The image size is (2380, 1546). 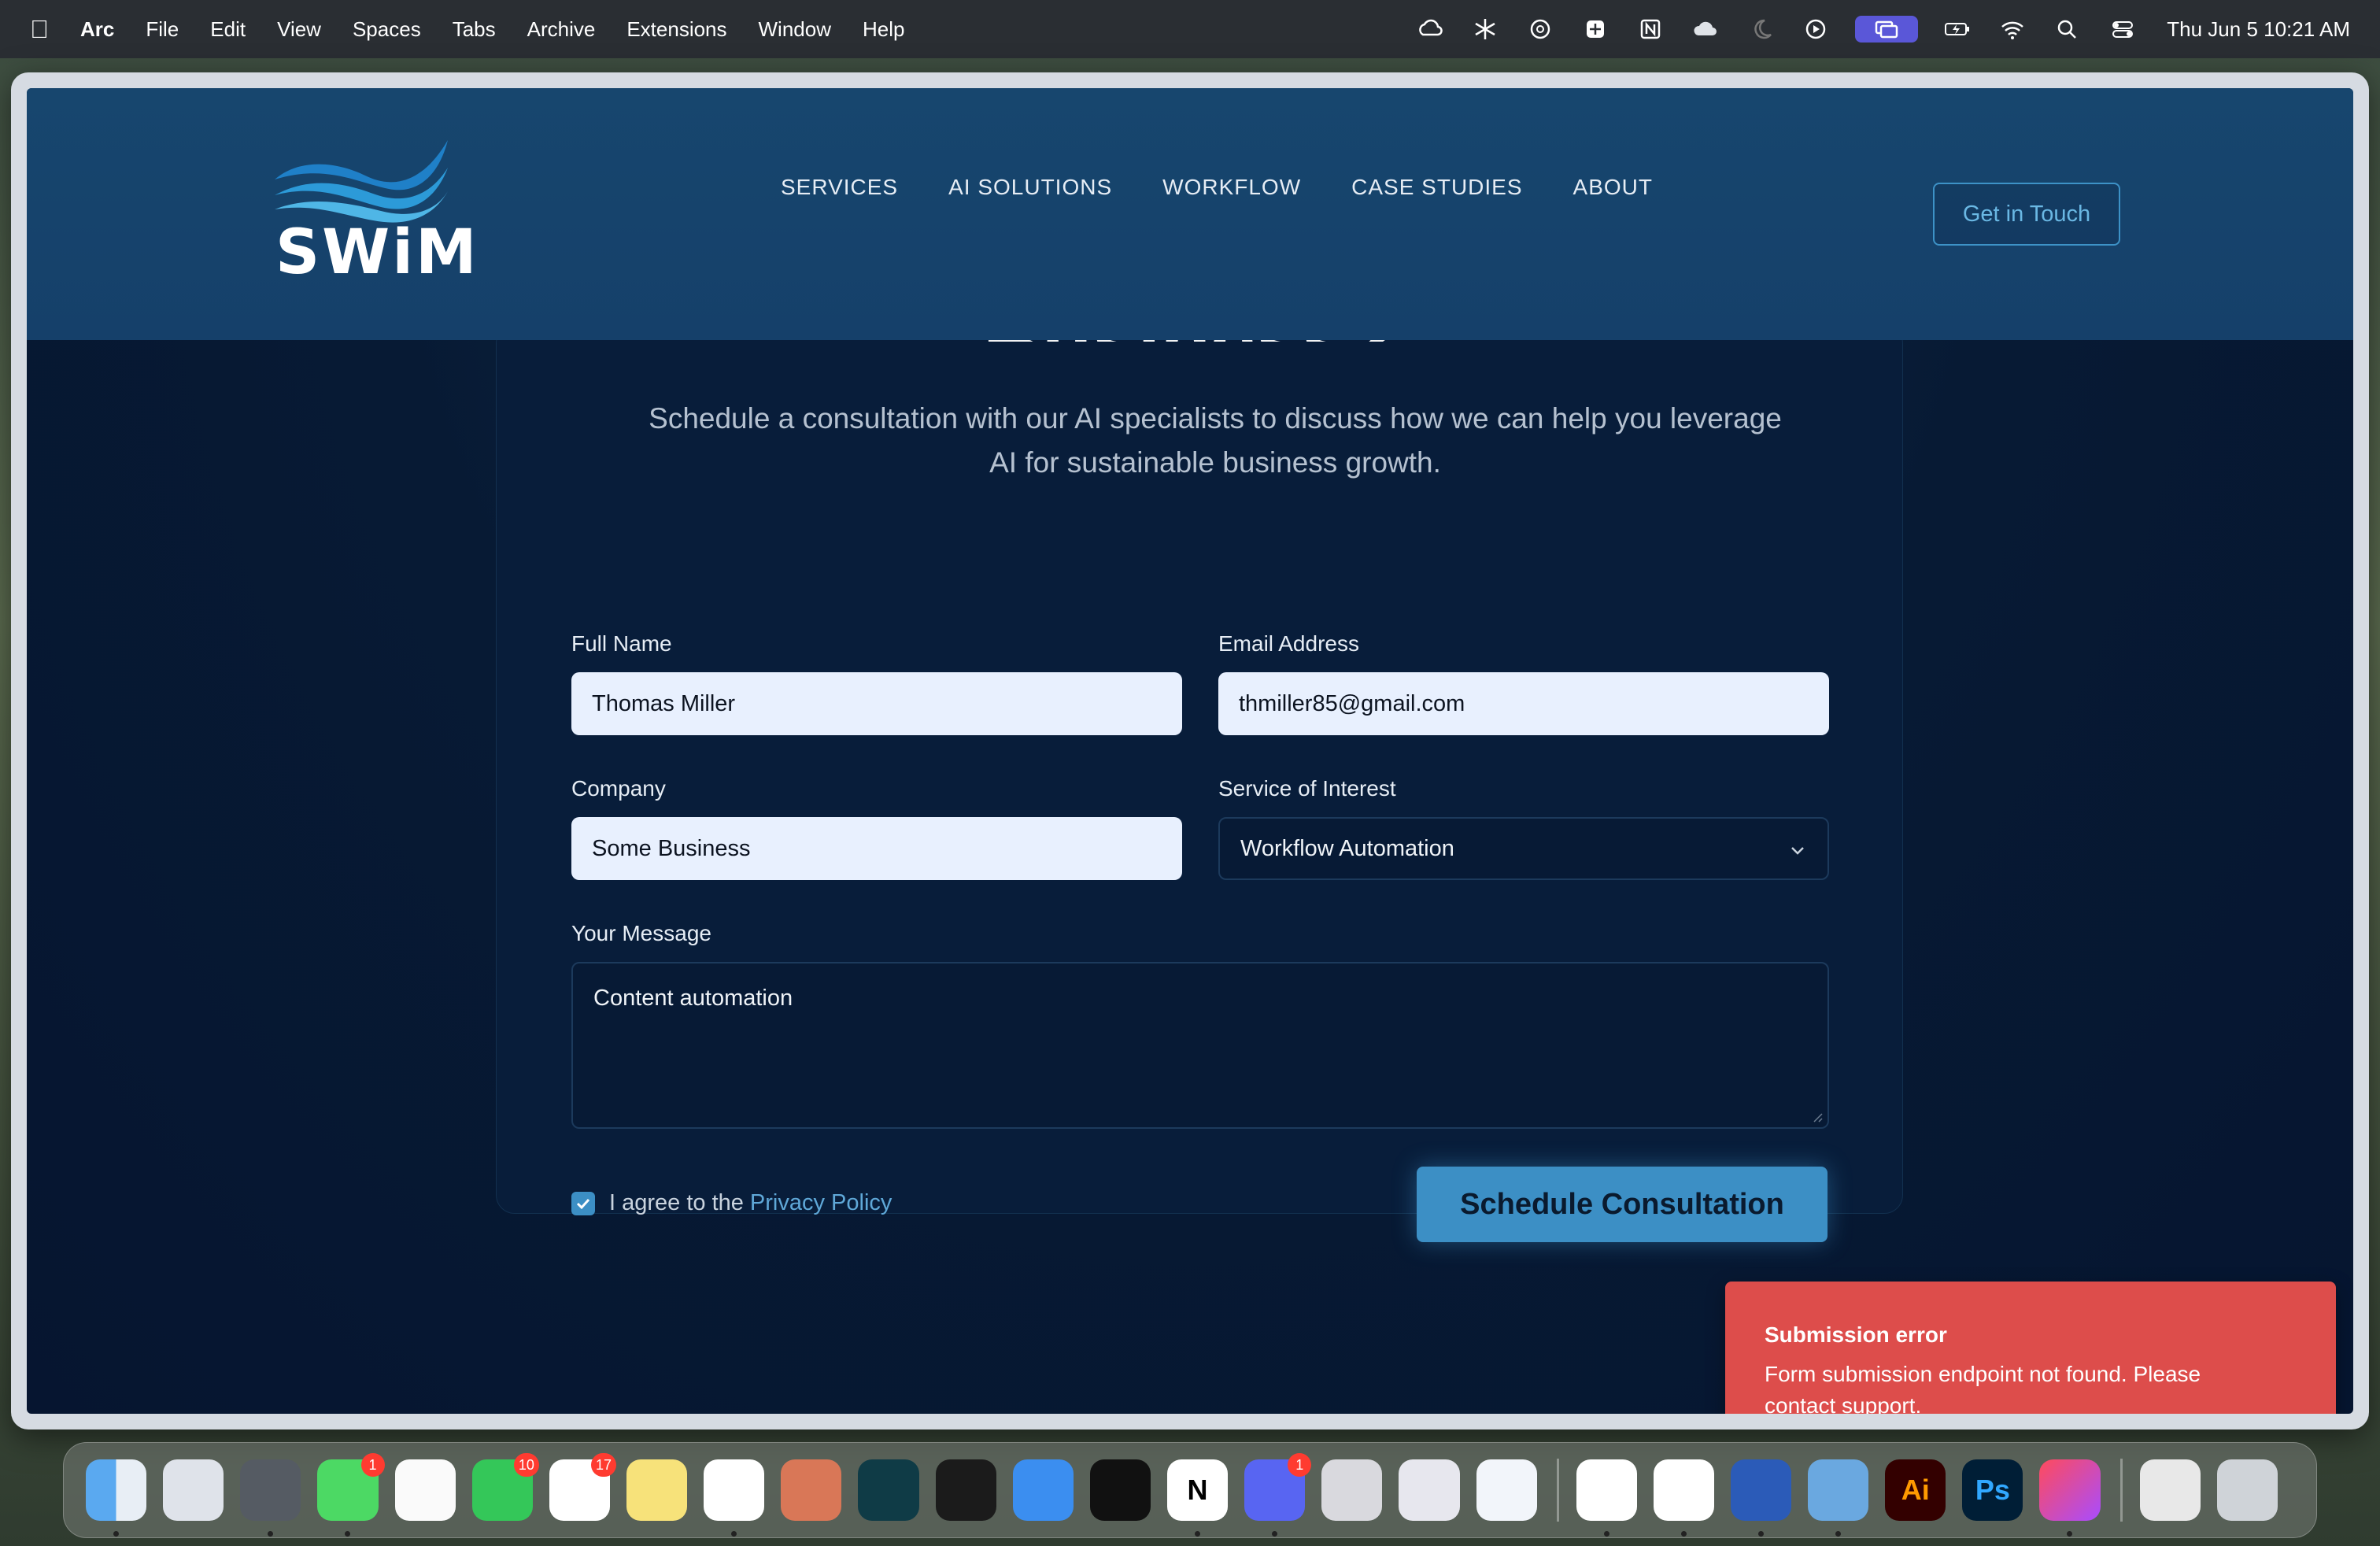 I want to click on message-label: Your Message, so click(x=641, y=933).